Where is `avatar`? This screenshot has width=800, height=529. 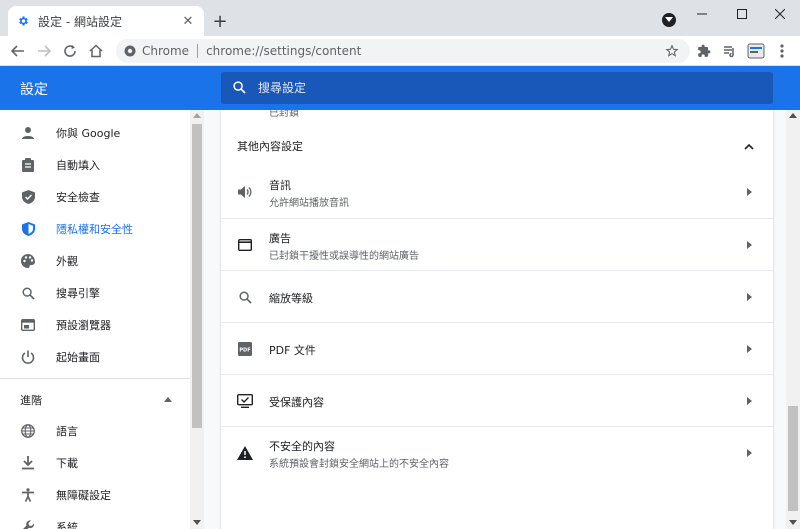
avatar is located at coordinates (756, 51).